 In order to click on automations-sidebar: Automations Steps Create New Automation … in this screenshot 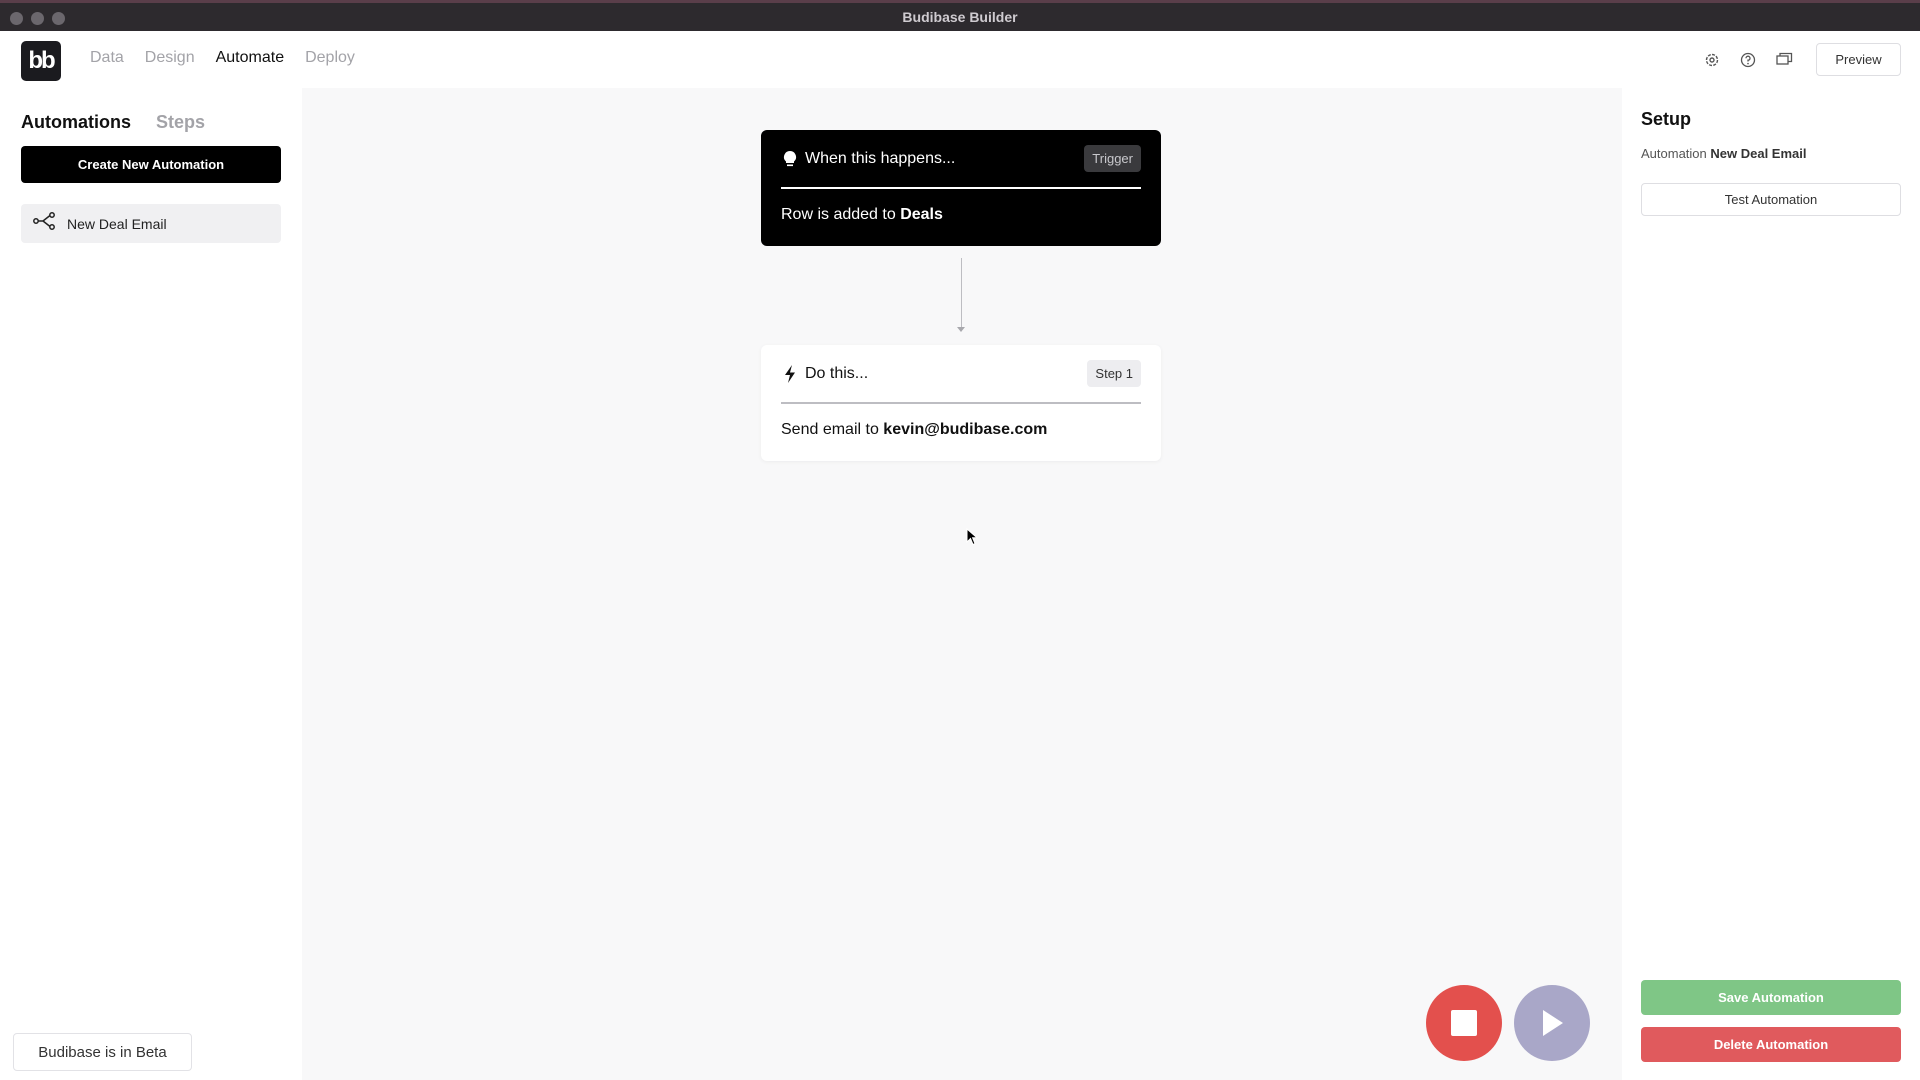, I will do `click(151, 584)`.